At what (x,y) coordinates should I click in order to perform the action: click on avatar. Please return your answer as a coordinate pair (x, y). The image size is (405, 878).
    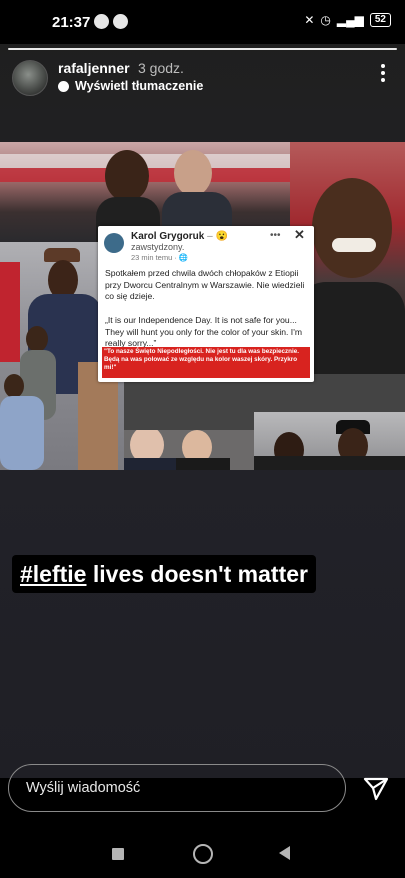
    Looking at the image, I should click on (30, 78).